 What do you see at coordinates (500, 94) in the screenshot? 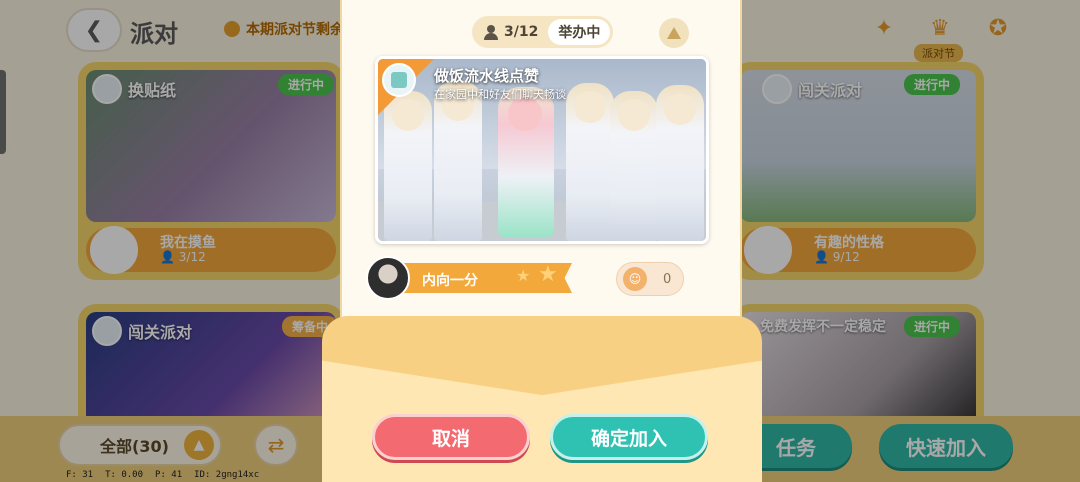
I see `party-subtitle: 在家园中和好友们聊天畅谈` at bounding box center [500, 94].